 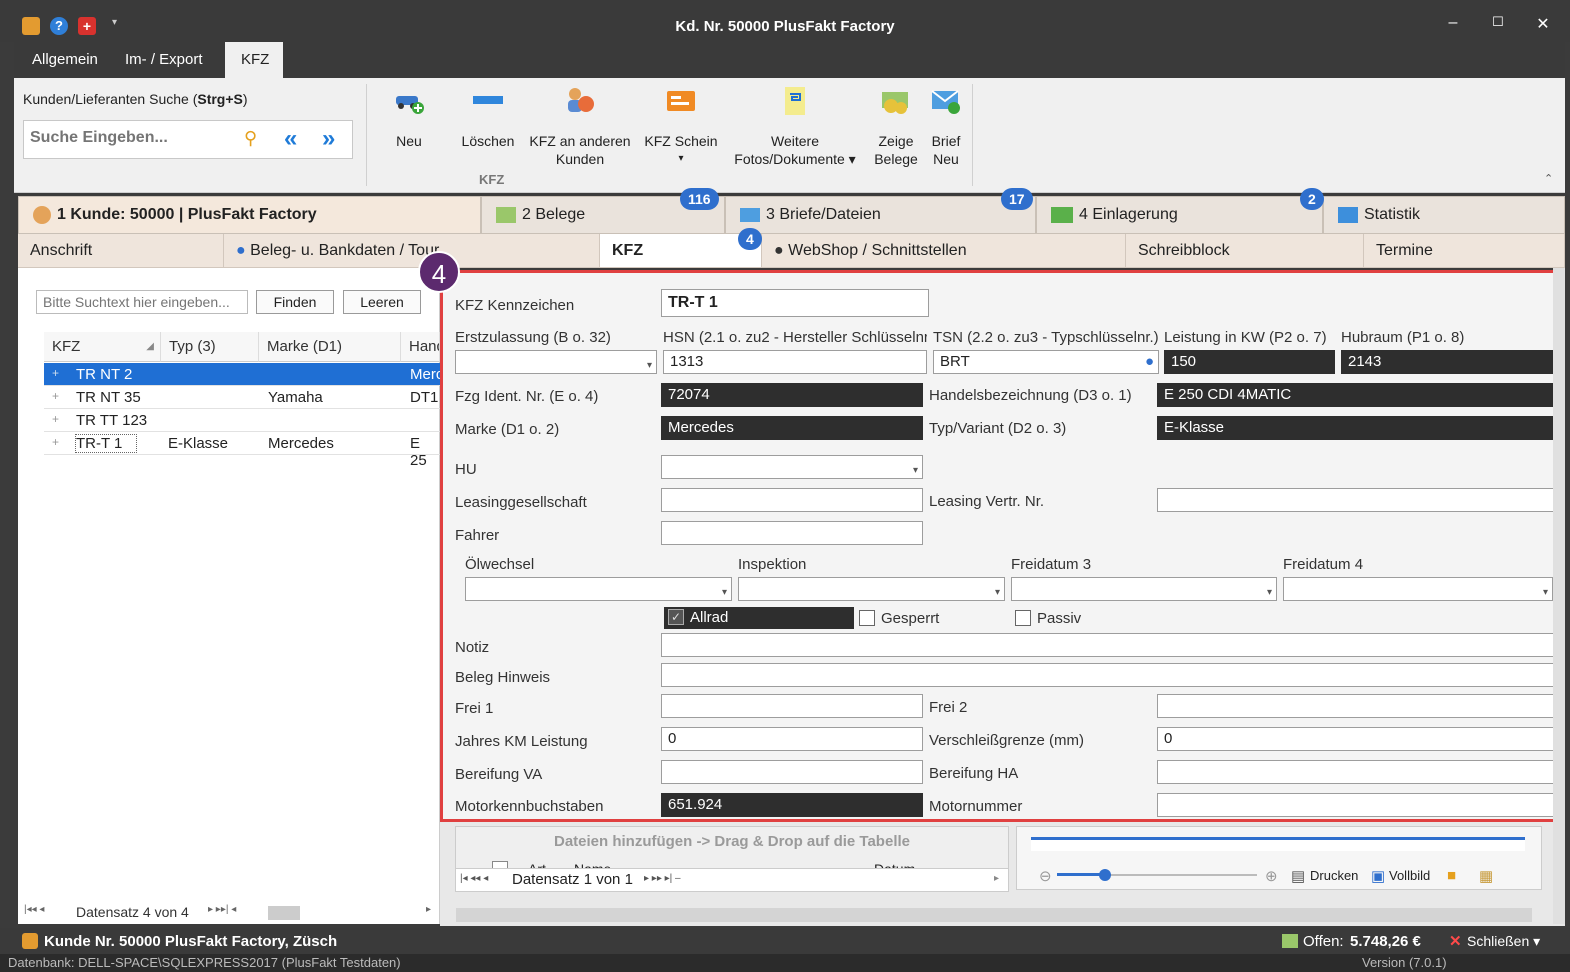 What do you see at coordinates (1464, 251) in the screenshot?
I see `subtab-termine: Termine` at bounding box center [1464, 251].